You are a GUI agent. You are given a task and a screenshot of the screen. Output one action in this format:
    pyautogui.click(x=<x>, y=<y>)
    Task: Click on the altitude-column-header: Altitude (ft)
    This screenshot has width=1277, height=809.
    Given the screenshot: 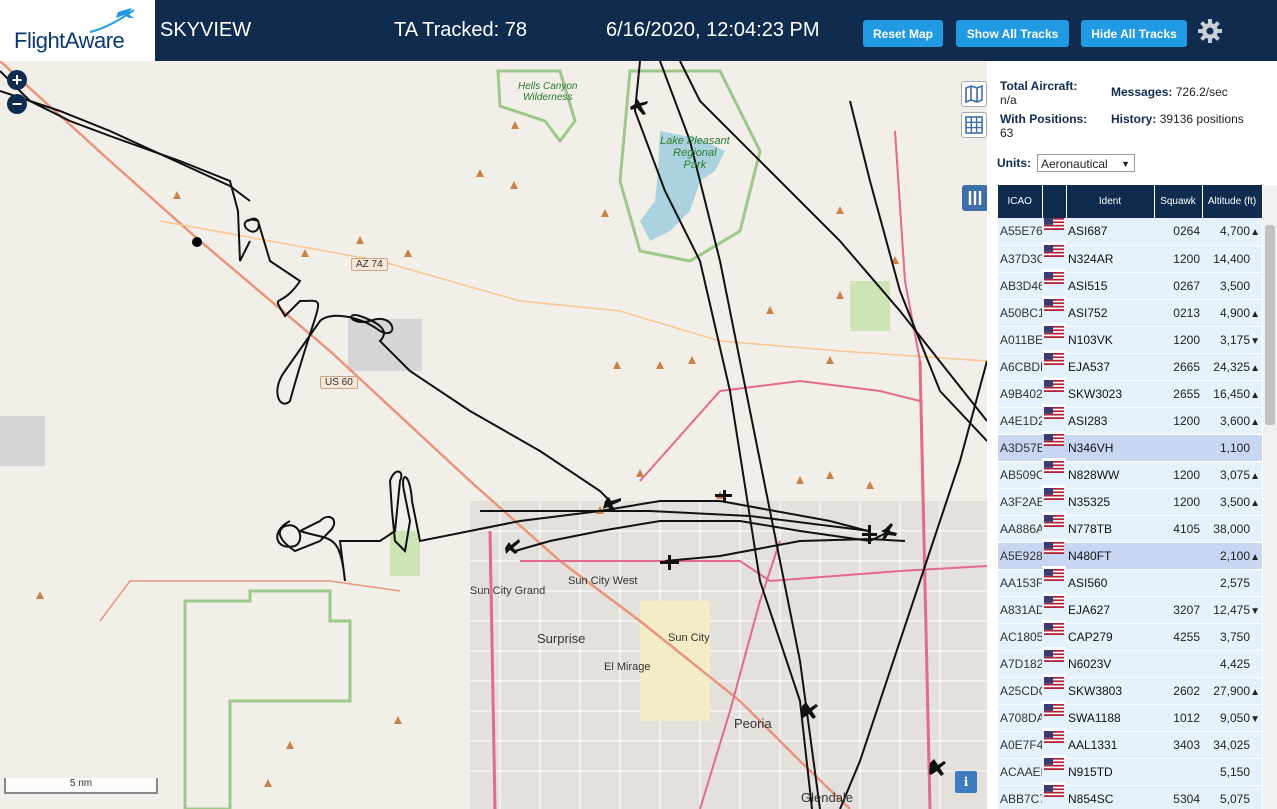 What is the action you would take?
    pyautogui.click(x=1232, y=201)
    